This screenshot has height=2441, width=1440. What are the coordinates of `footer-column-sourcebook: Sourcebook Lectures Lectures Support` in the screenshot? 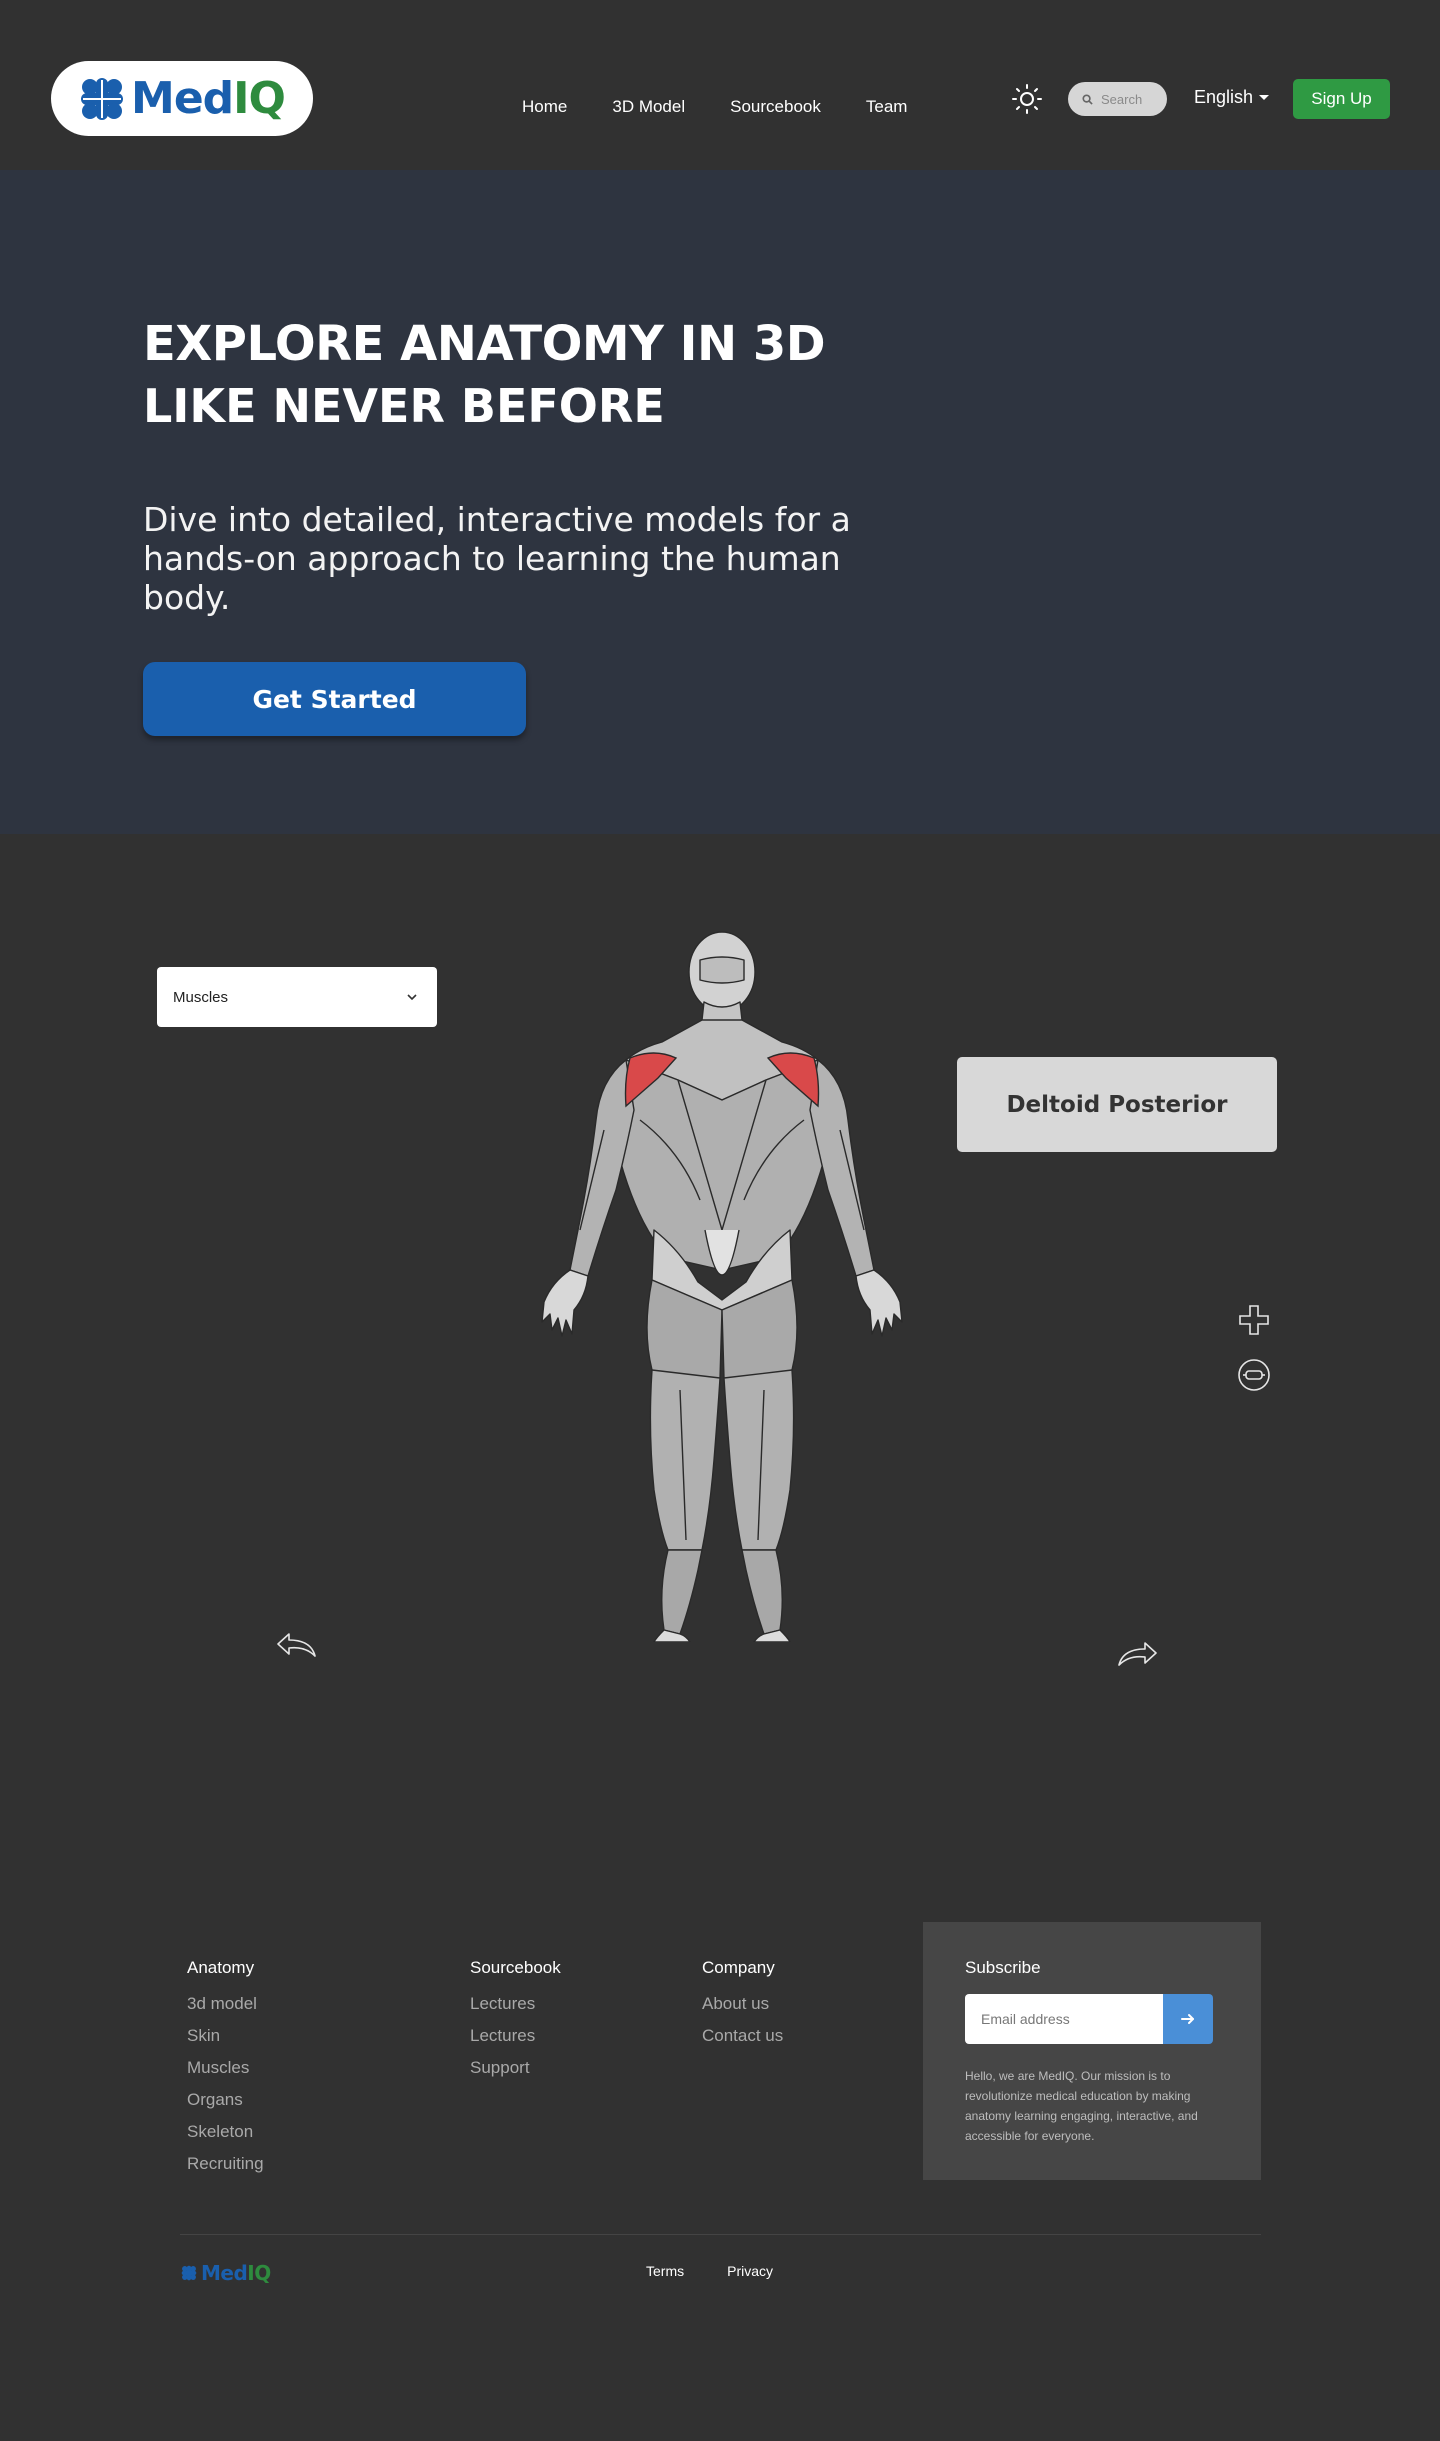 It's located at (515, 2024).